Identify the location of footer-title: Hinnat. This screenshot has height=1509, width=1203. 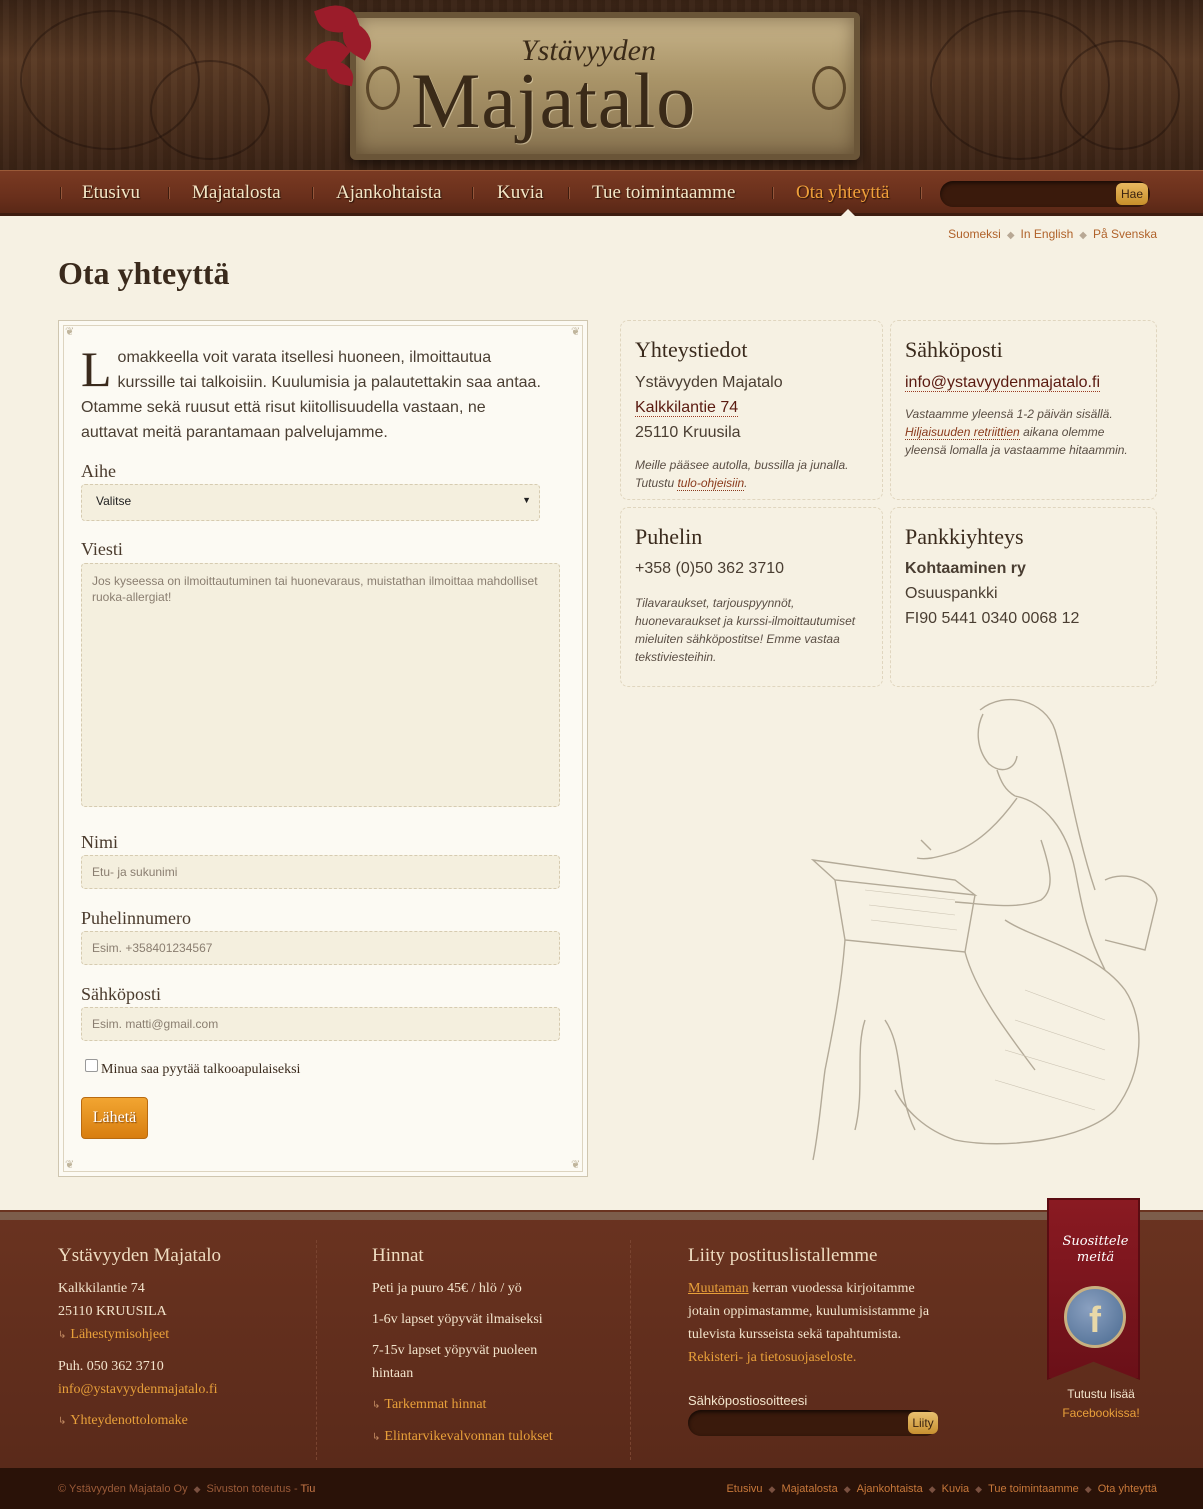
(398, 1255).